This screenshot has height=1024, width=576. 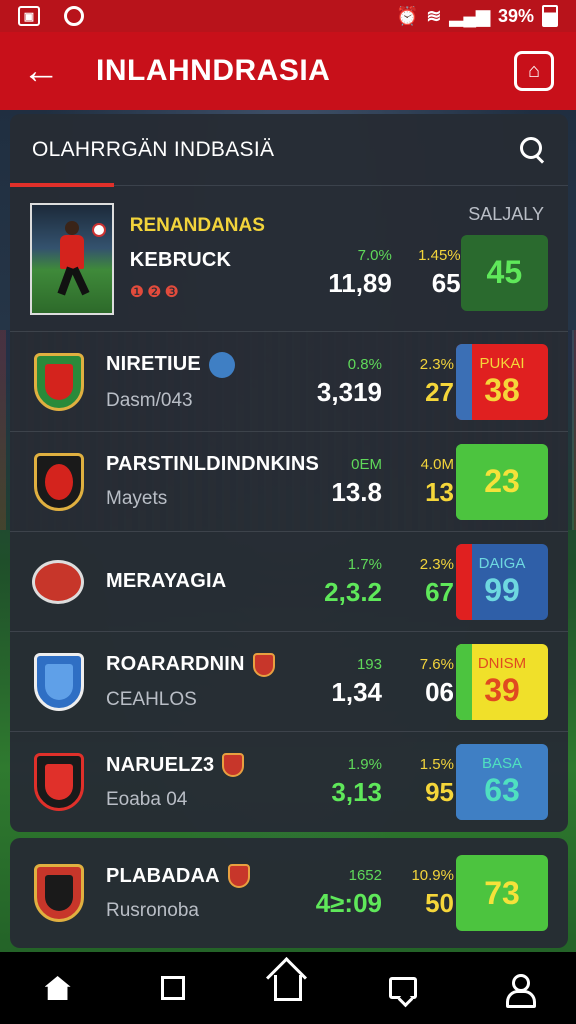 I want to click on nav-recent, so click(x=173, y=988).